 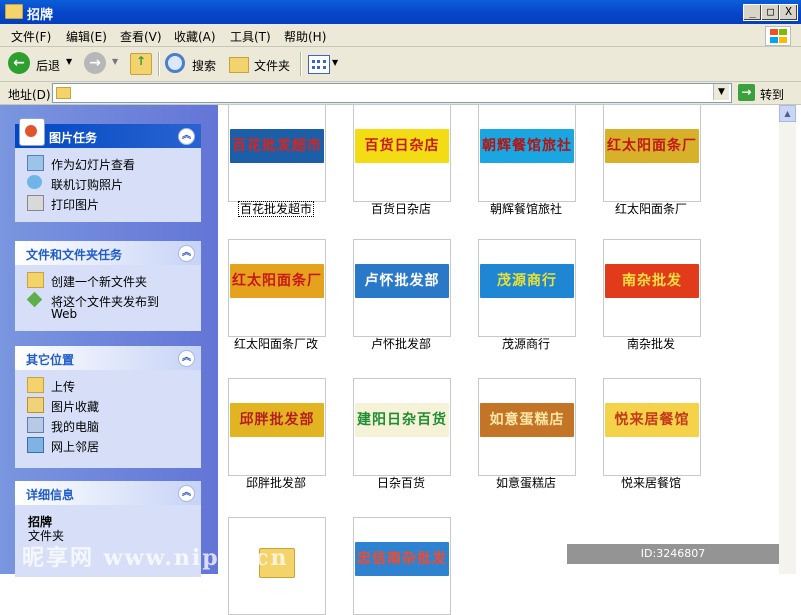 What do you see at coordinates (108, 184) in the screenshot?
I see `task-order-prints: 联机订购照片` at bounding box center [108, 184].